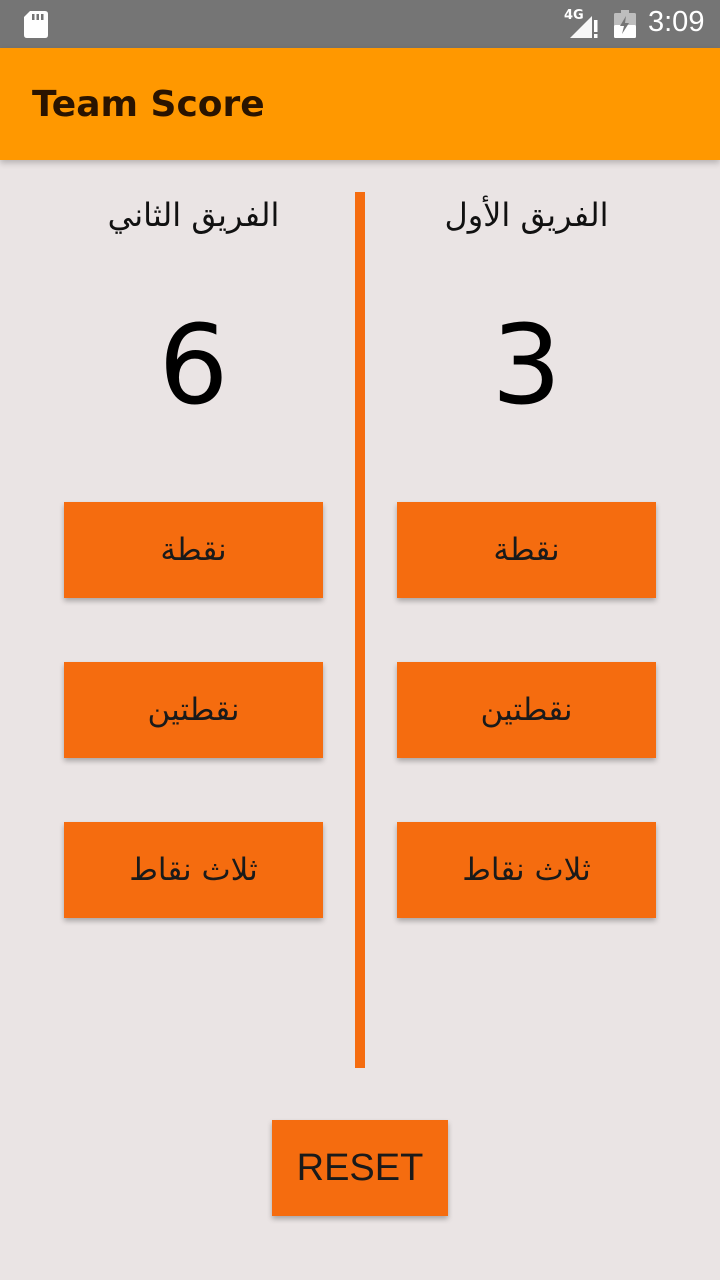 The height and width of the screenshot is (1280, 720). What do you see at coordinates (360, 24) in the screenshot?
I see `status-bar: 4G 3:09` at bounding box center [360, 24].